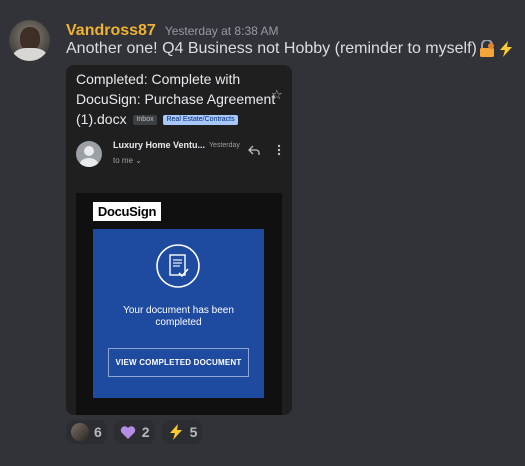 The image size is (525, 466). I want to click on completion-message: Your document has been completed, so click(178, 316).